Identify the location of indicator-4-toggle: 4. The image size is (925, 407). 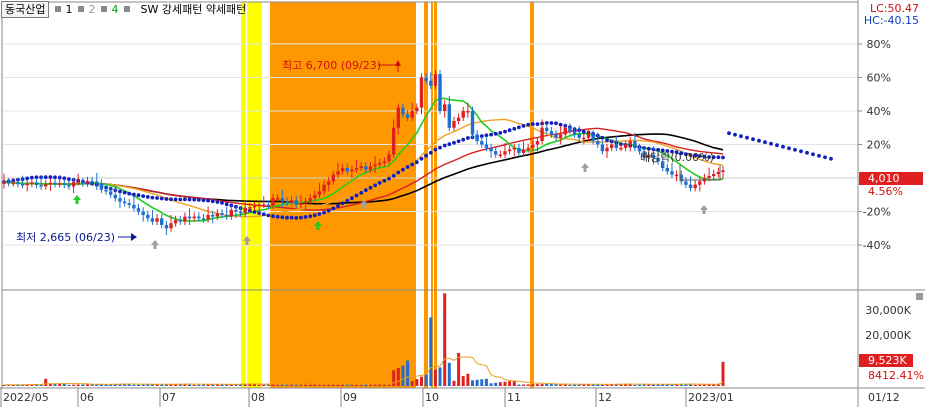
(114, 9).